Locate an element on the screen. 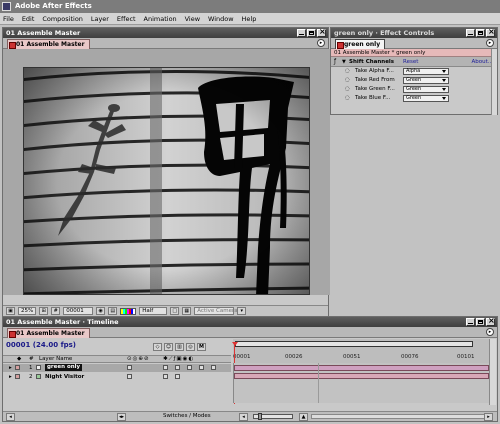  disclosure-triangle-icon: ▼ is located at coordinates (344, 62).